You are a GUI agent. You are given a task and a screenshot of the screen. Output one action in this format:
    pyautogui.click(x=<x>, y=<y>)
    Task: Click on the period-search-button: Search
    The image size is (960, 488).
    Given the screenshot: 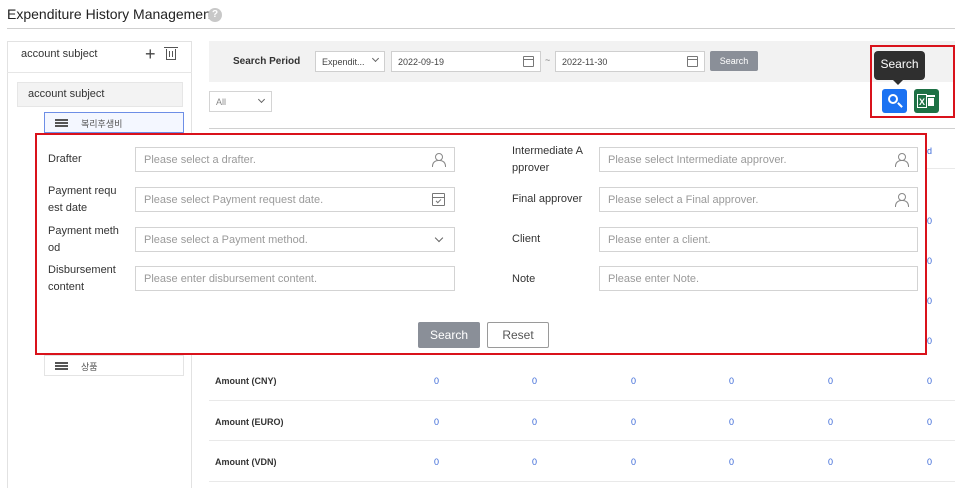 What is the action you would take?
    pyautogui.click(x=734, y=61)
    